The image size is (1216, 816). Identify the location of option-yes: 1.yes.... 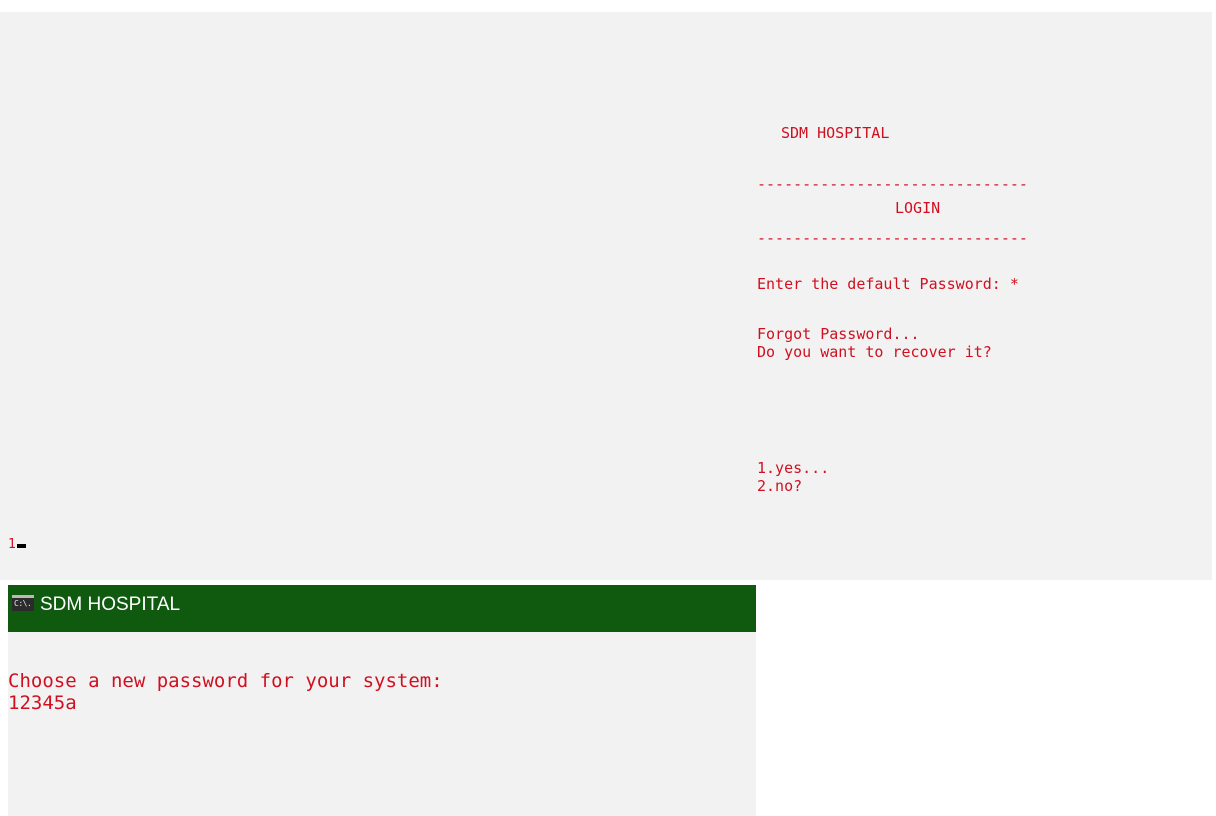
(793, 468).